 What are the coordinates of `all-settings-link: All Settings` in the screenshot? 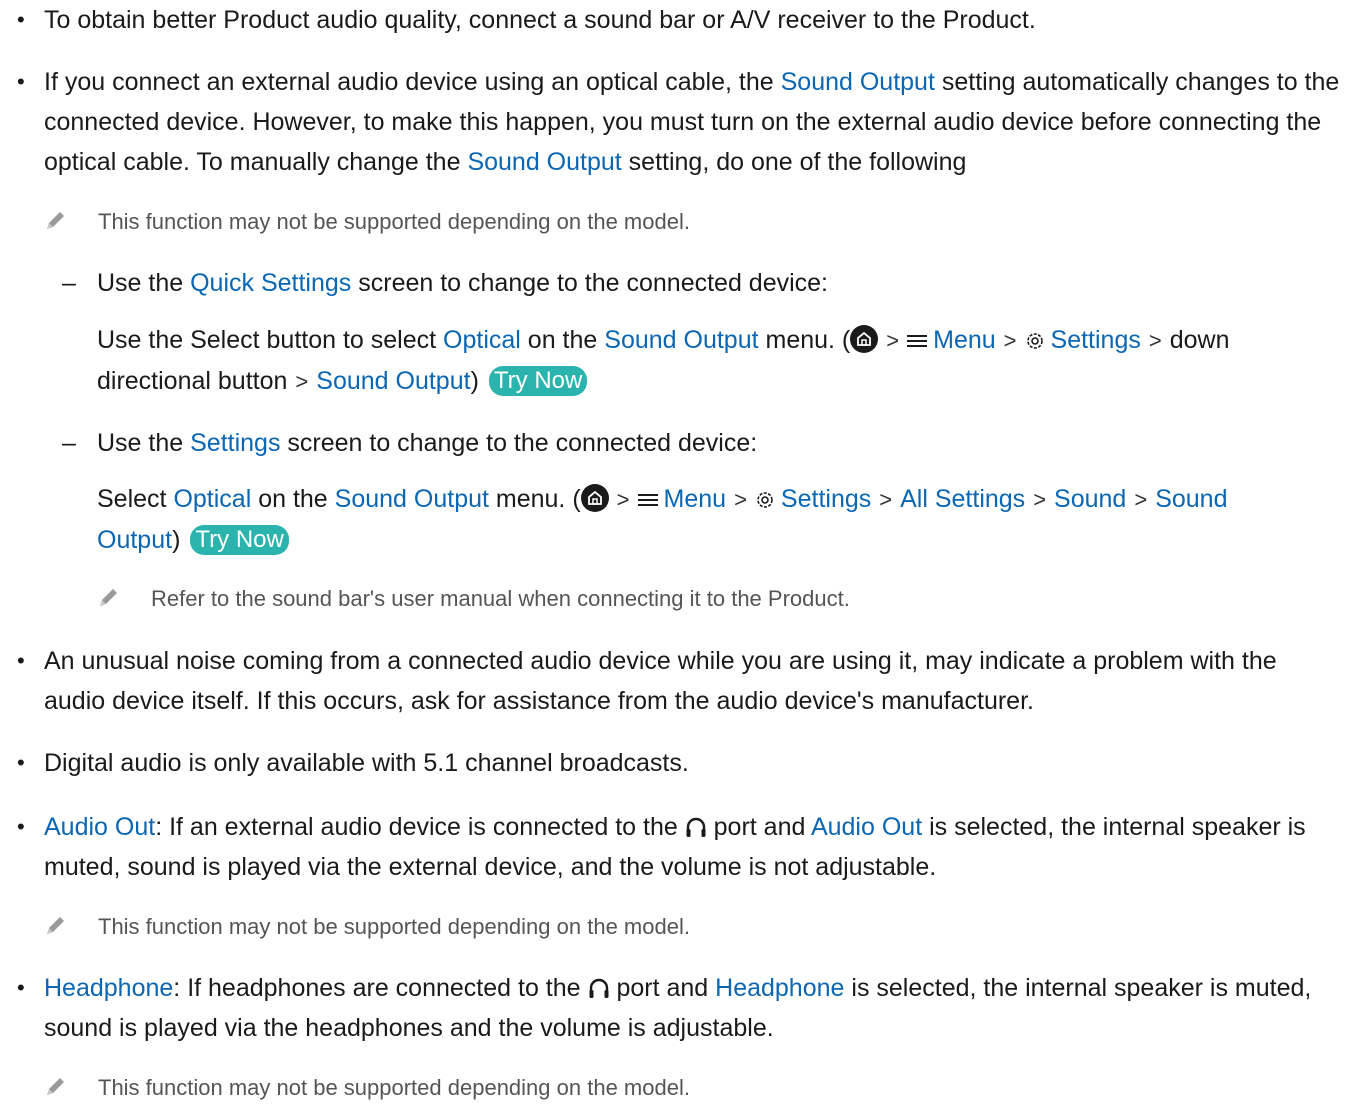 It's located at (962, 499).